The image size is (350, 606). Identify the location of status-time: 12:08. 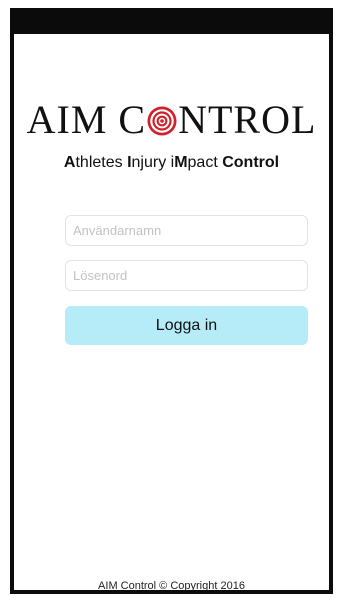
(171, 21).